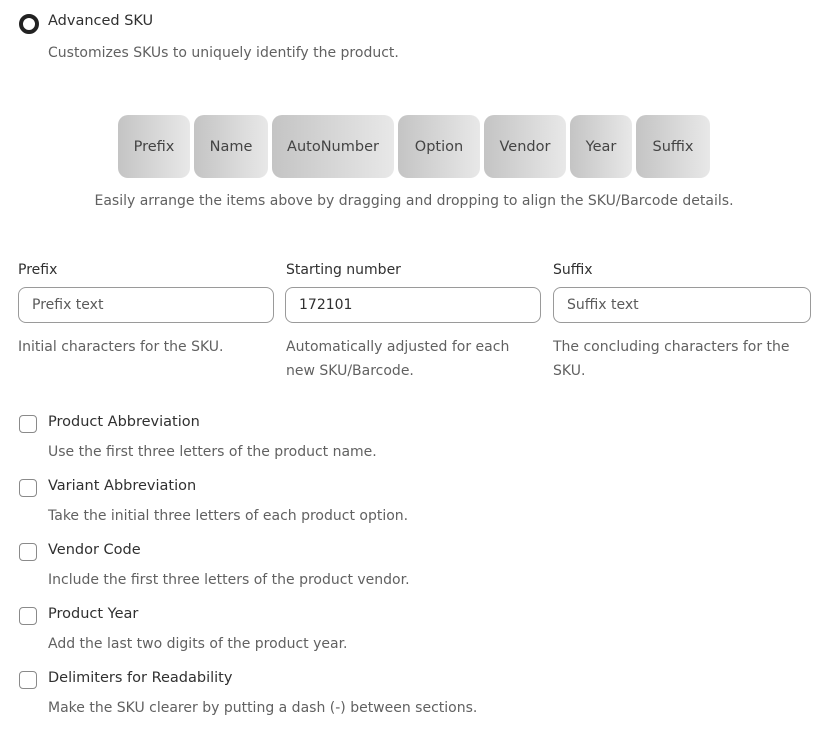 This screenshot has width=820, height=735. I want to click on suffix-input, so click(682, 305).